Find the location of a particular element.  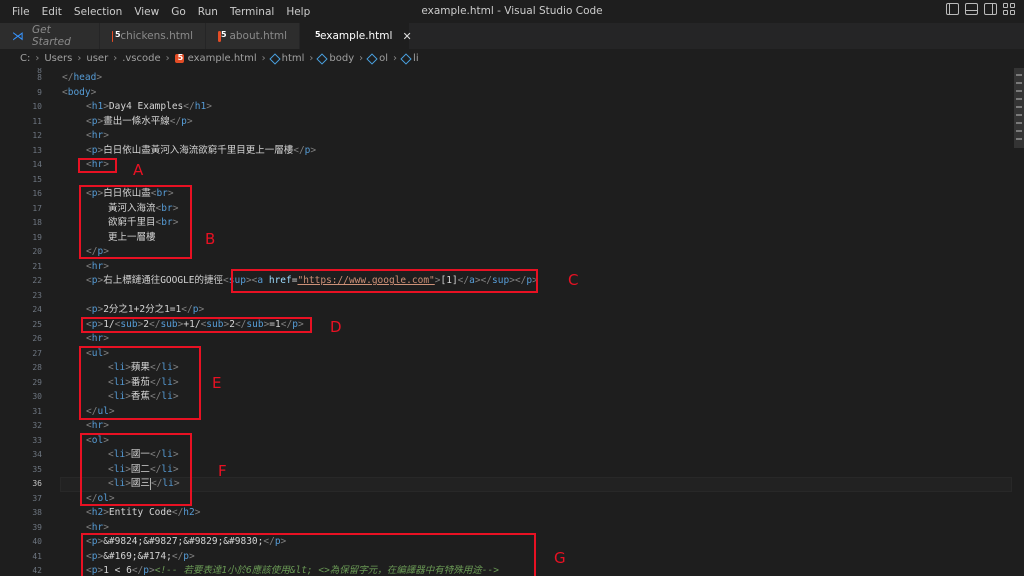

tab-label: Get Started is located at coordinates (51, 36).